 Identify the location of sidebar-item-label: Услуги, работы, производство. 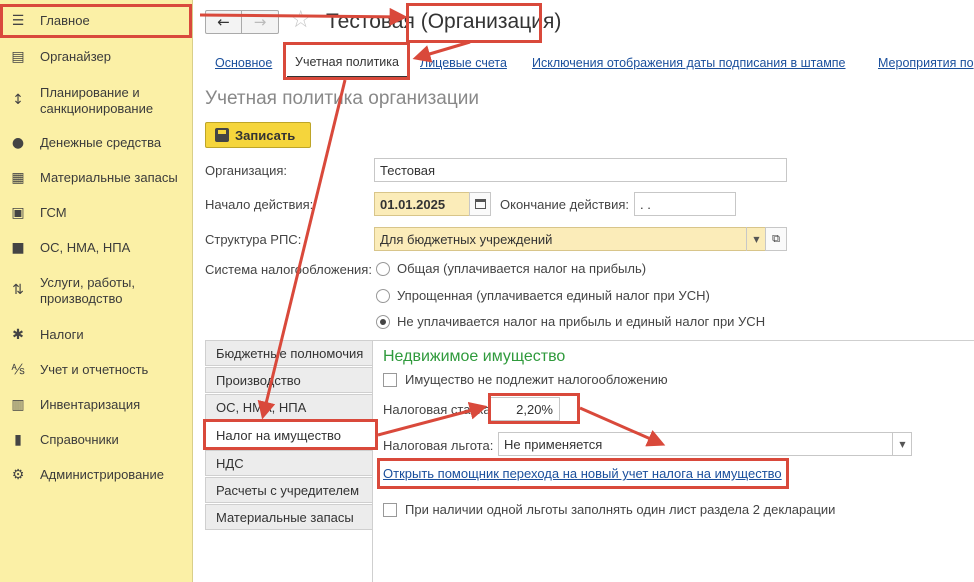
(87, 290).